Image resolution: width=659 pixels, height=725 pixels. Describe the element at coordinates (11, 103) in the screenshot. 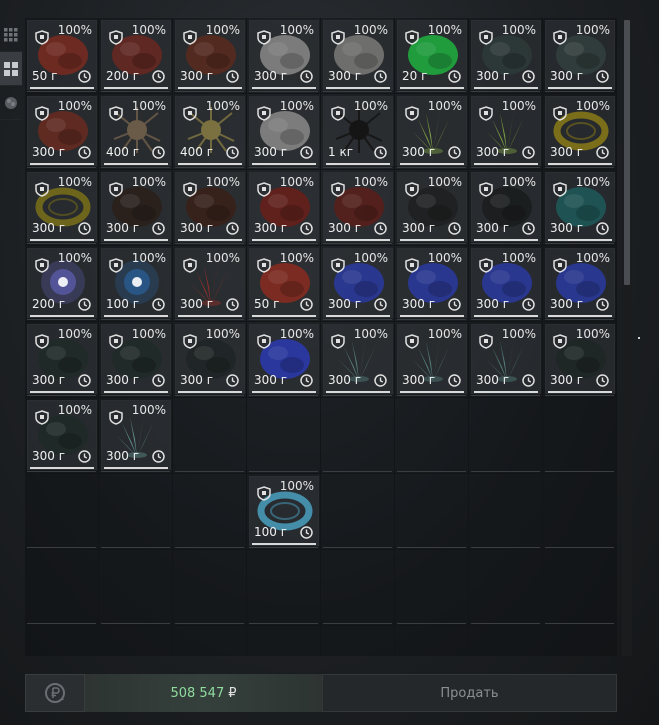

I see `tab-artifacts` at that location.